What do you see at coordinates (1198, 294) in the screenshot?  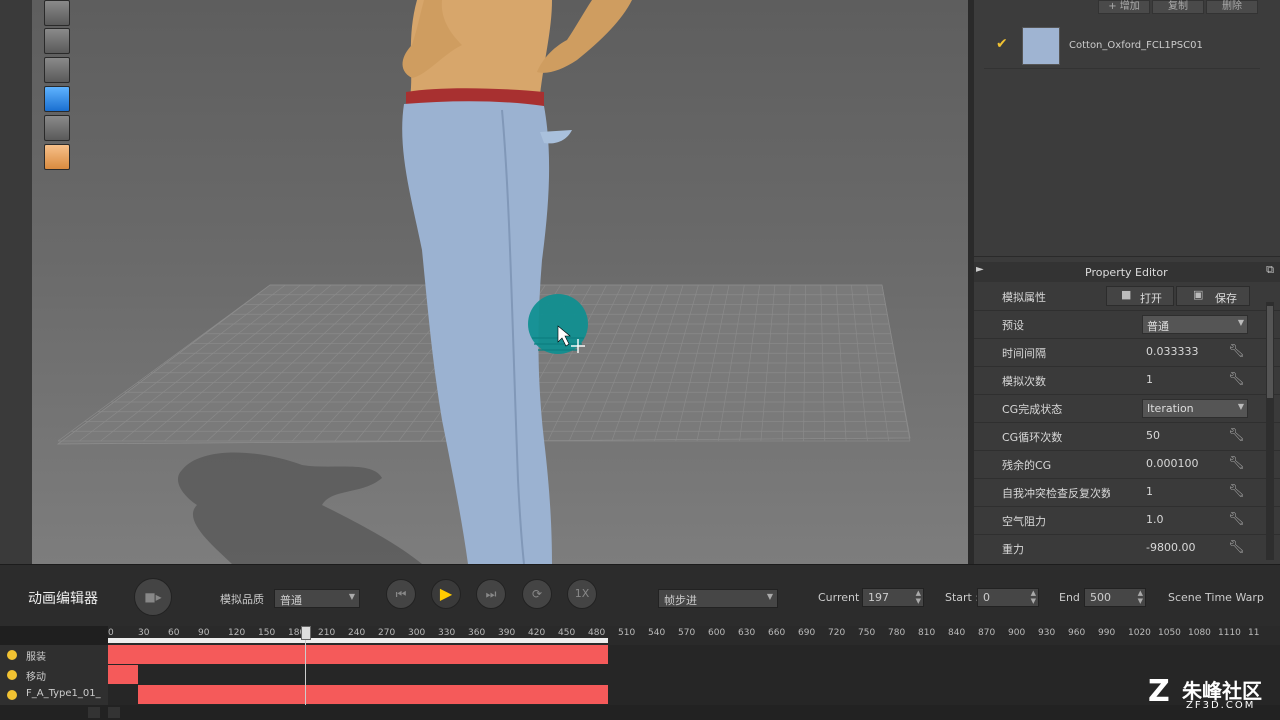 I see `save-icon: ▣` at bounding box center [1198, 294].